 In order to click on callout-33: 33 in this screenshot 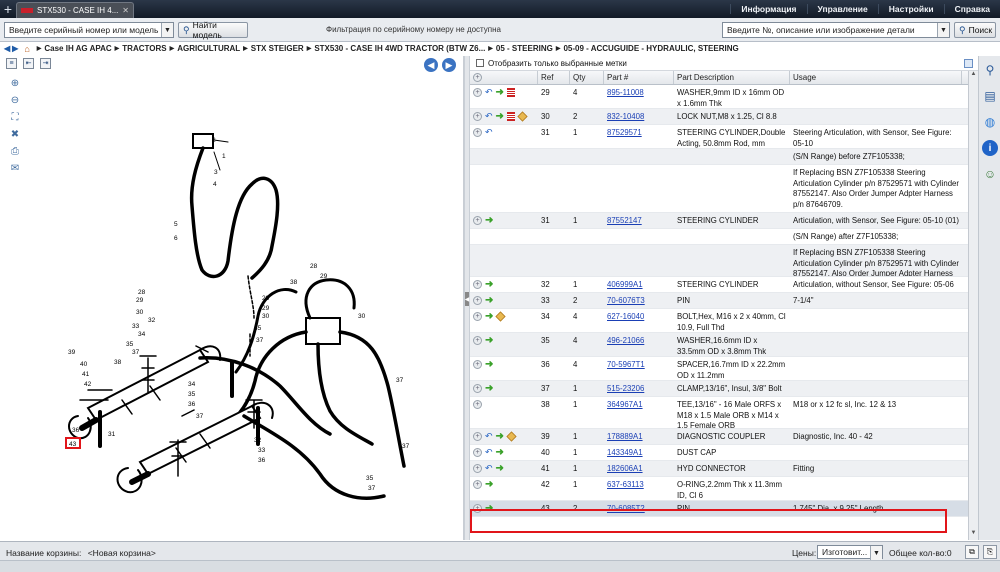, I will do `click(136, 326)`.